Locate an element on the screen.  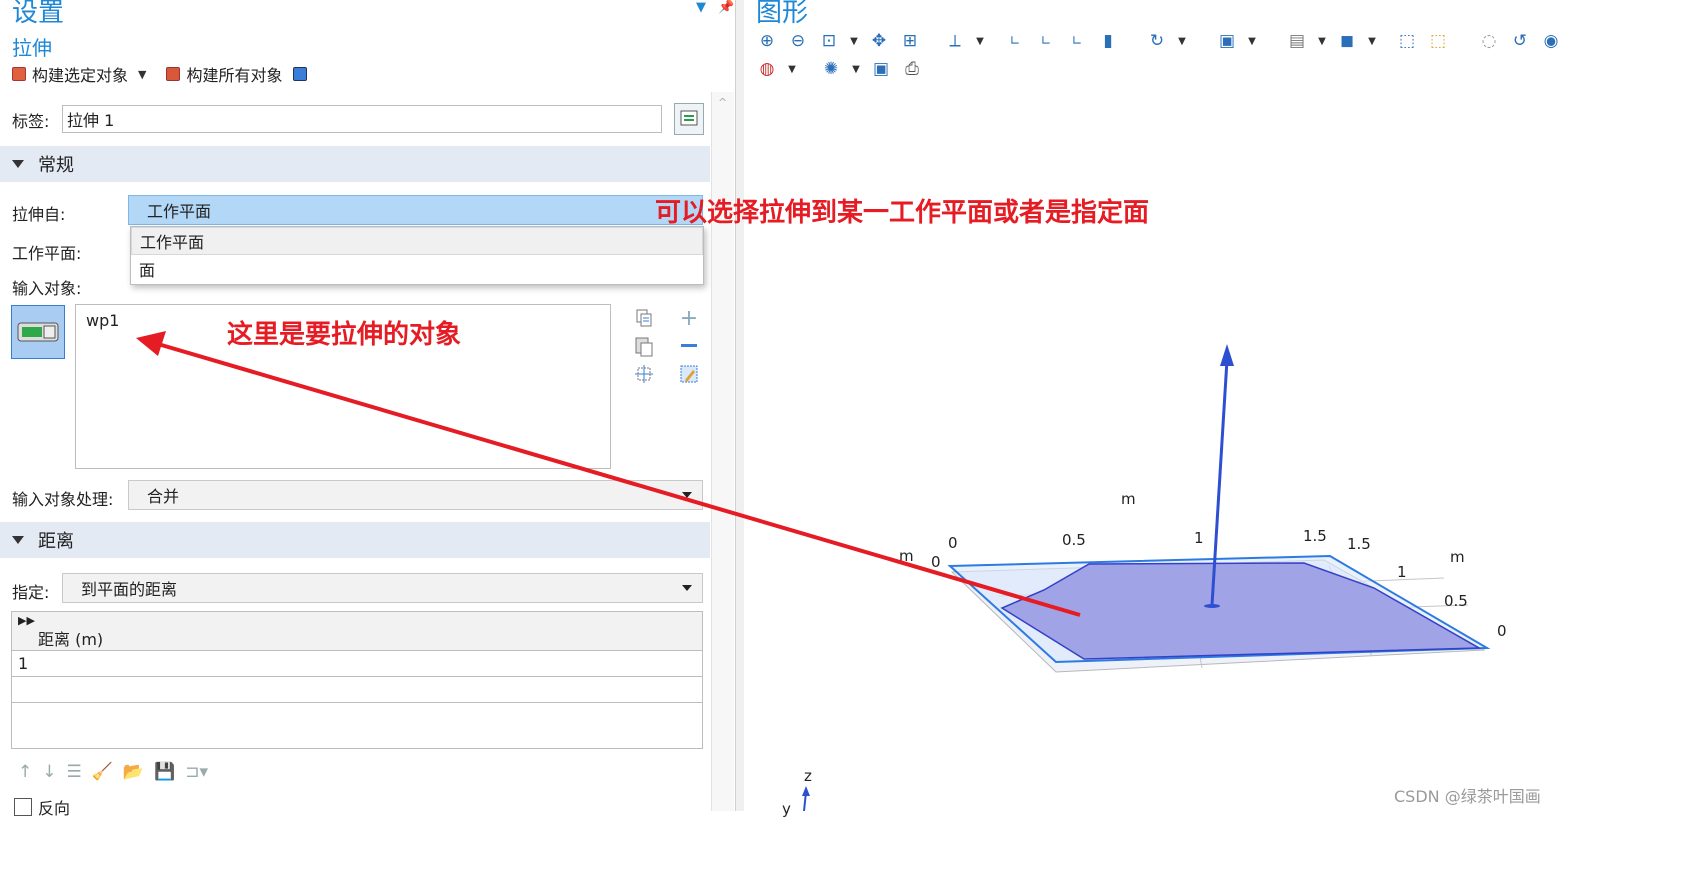
distance-table: ▶▶ 距离 (m) 1 is located at coordinates (357, 680).